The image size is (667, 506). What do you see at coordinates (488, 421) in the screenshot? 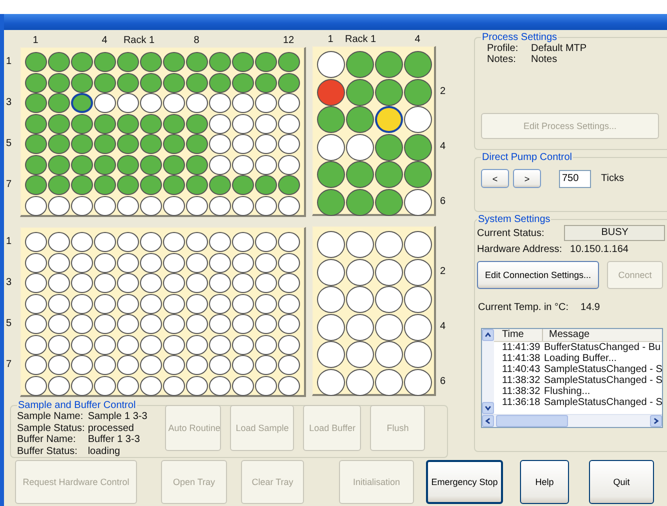
I see `scroll-left-icon` at bounding box center [488, 421].